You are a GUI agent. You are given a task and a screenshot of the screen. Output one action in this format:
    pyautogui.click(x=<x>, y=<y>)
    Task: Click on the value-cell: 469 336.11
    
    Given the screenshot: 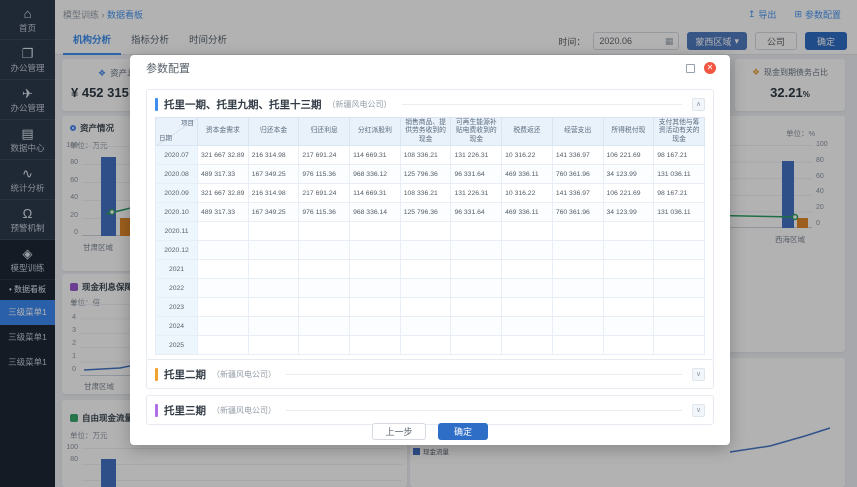 What is the action you would take?
    pyautogui.click(x=527, y=212)
    